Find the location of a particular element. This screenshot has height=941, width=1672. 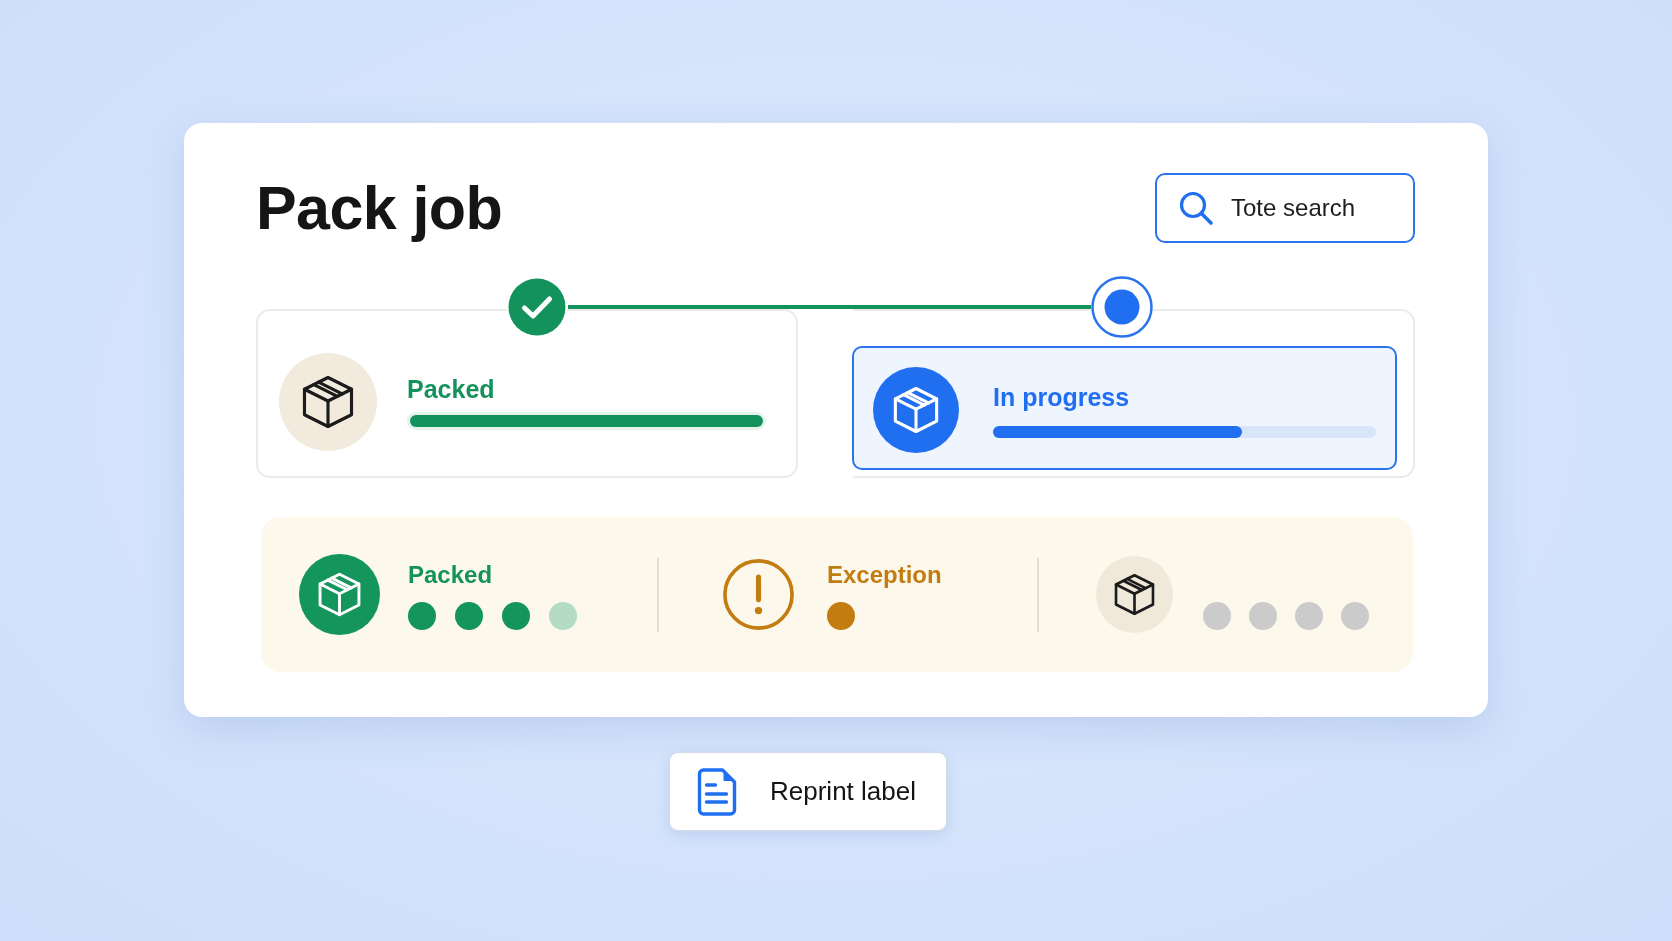

alert-icon is located at coordinates (758, 594).